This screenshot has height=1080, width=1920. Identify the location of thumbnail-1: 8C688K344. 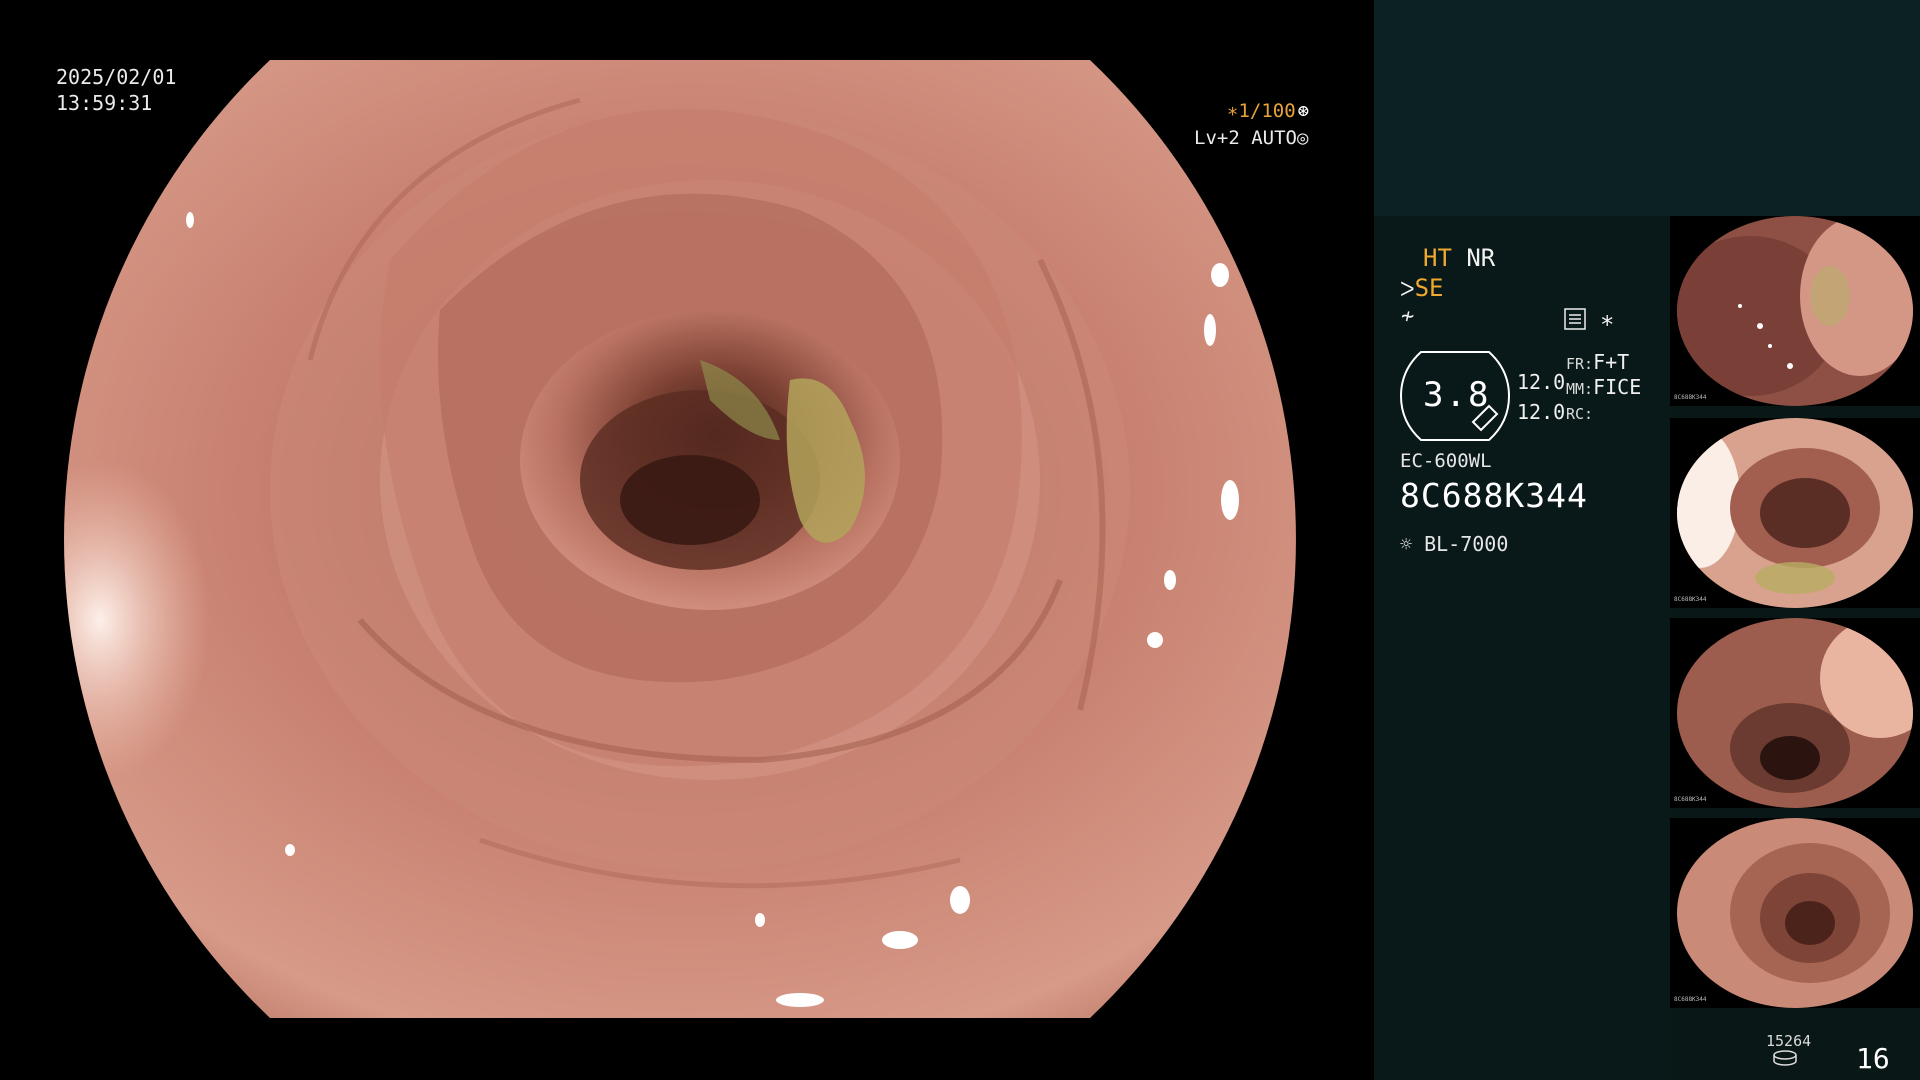
(1795, 311).